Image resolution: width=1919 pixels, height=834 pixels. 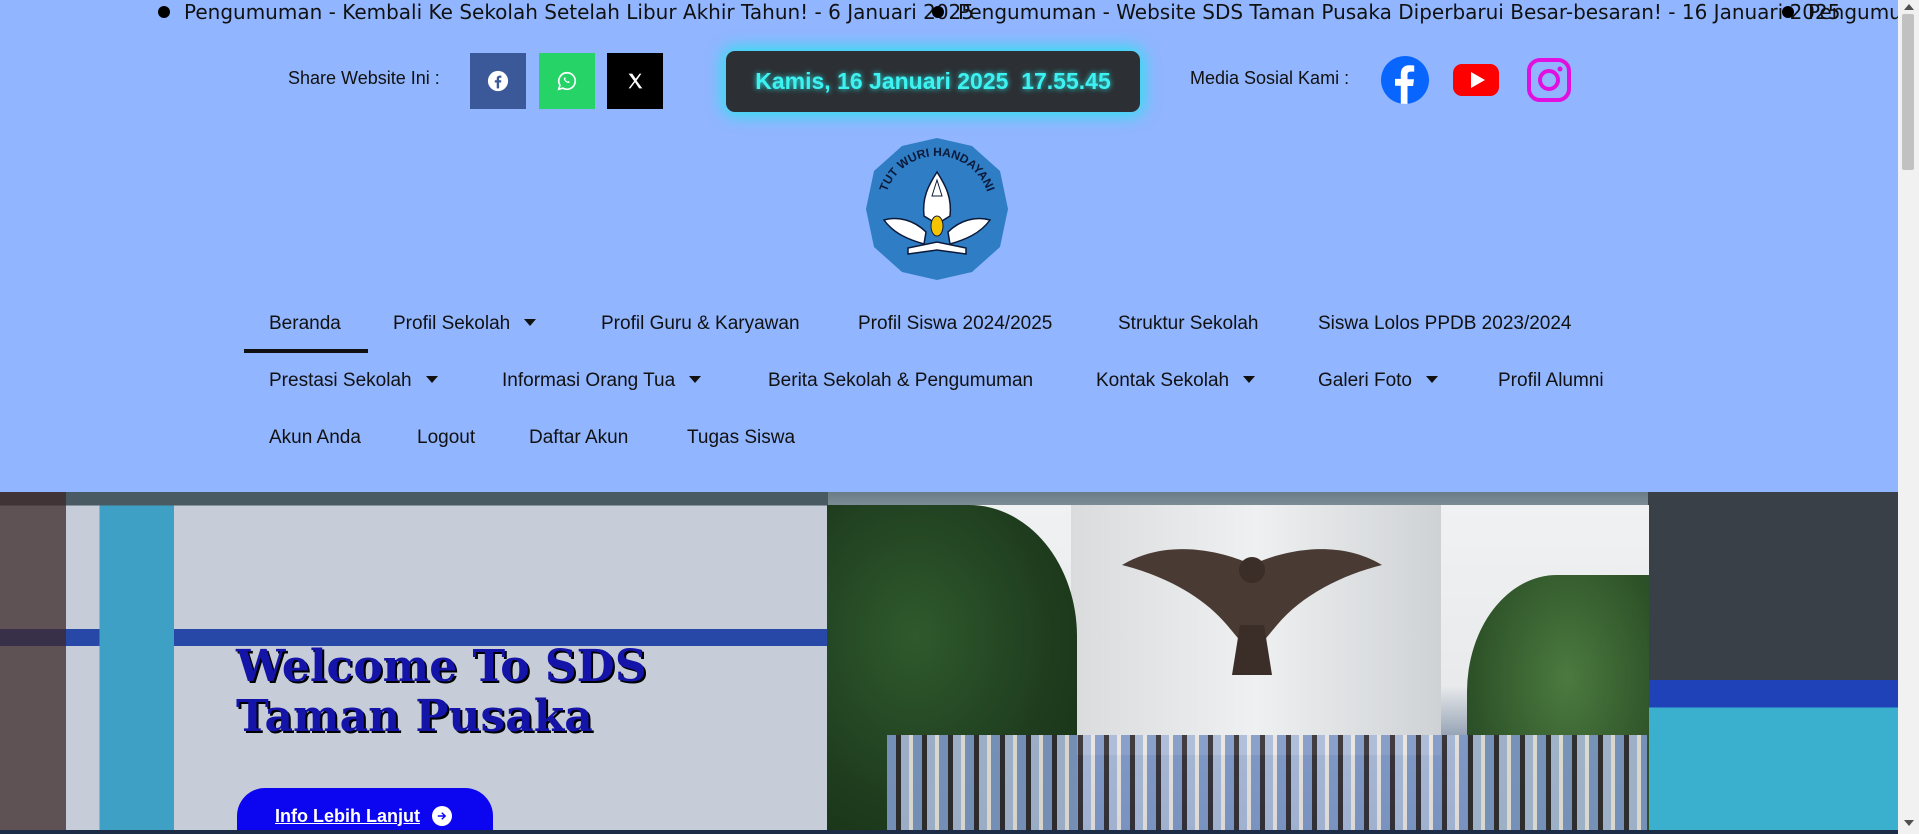 I want to click on nav-label: Logout, so click(x=446, y=437).